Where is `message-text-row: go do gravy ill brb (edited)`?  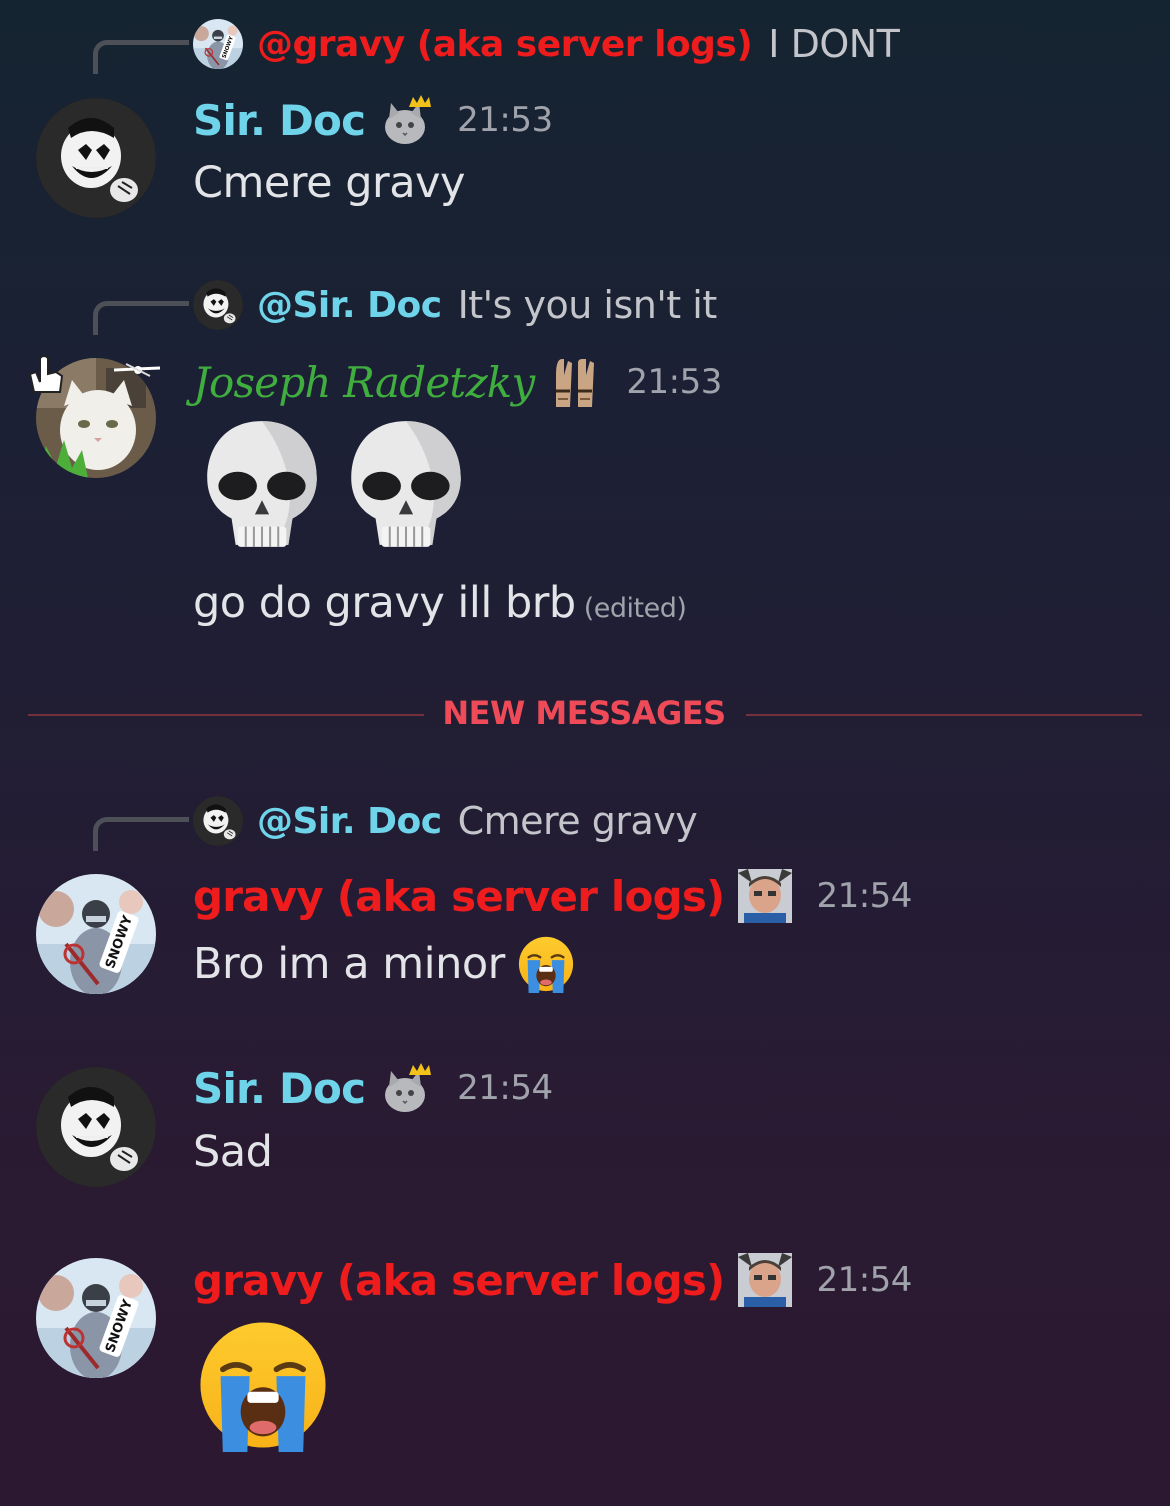
message-text-row: go do gravy ill brb (edited) is located at coordinates (440, 603).